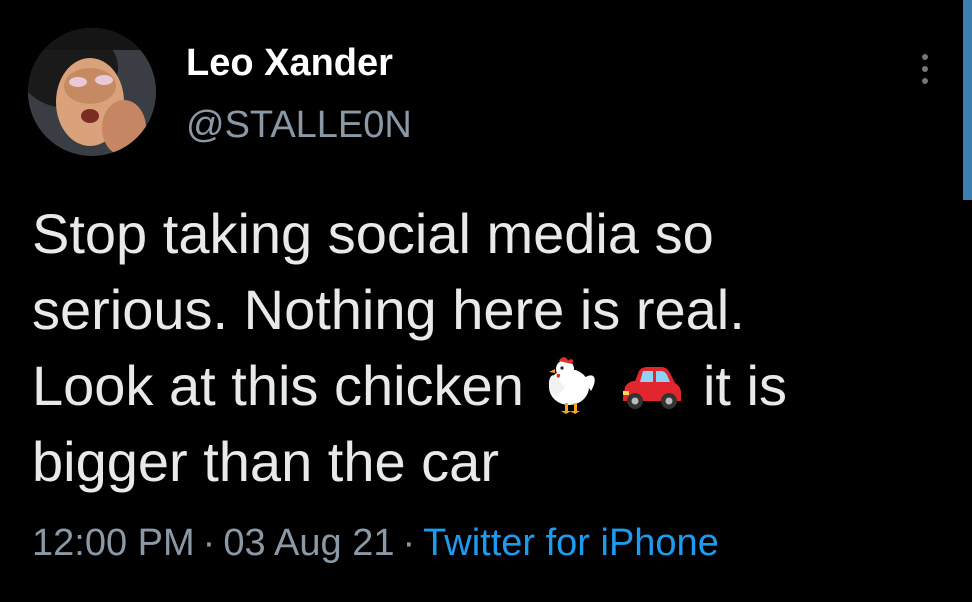 Image resolution: width=972 pixels, height=602 pixels. Describe the element at coordinates (744, 385) in the screenshot. I see `tweet-text-segment: it is` at that location.